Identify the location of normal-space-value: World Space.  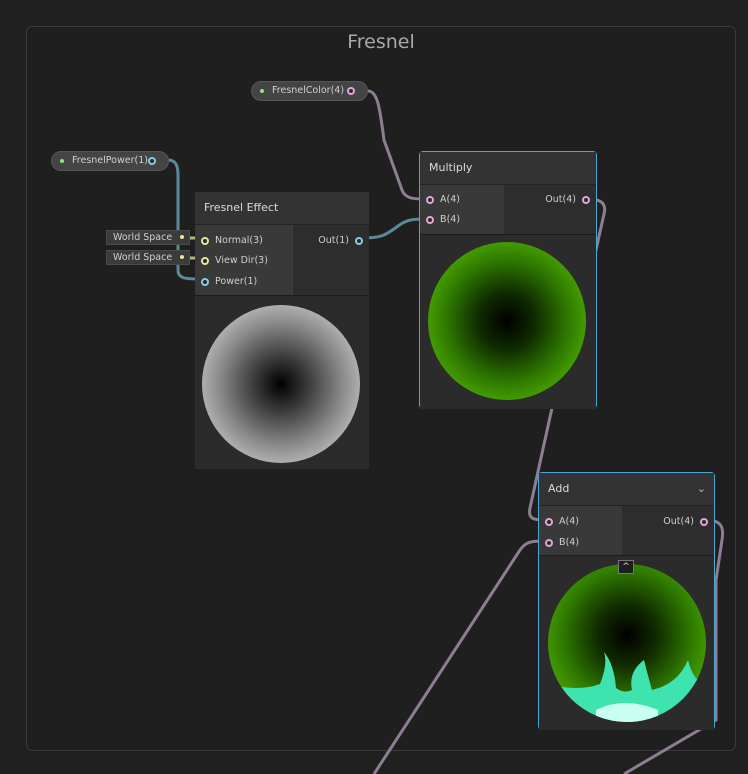
(143, 237).